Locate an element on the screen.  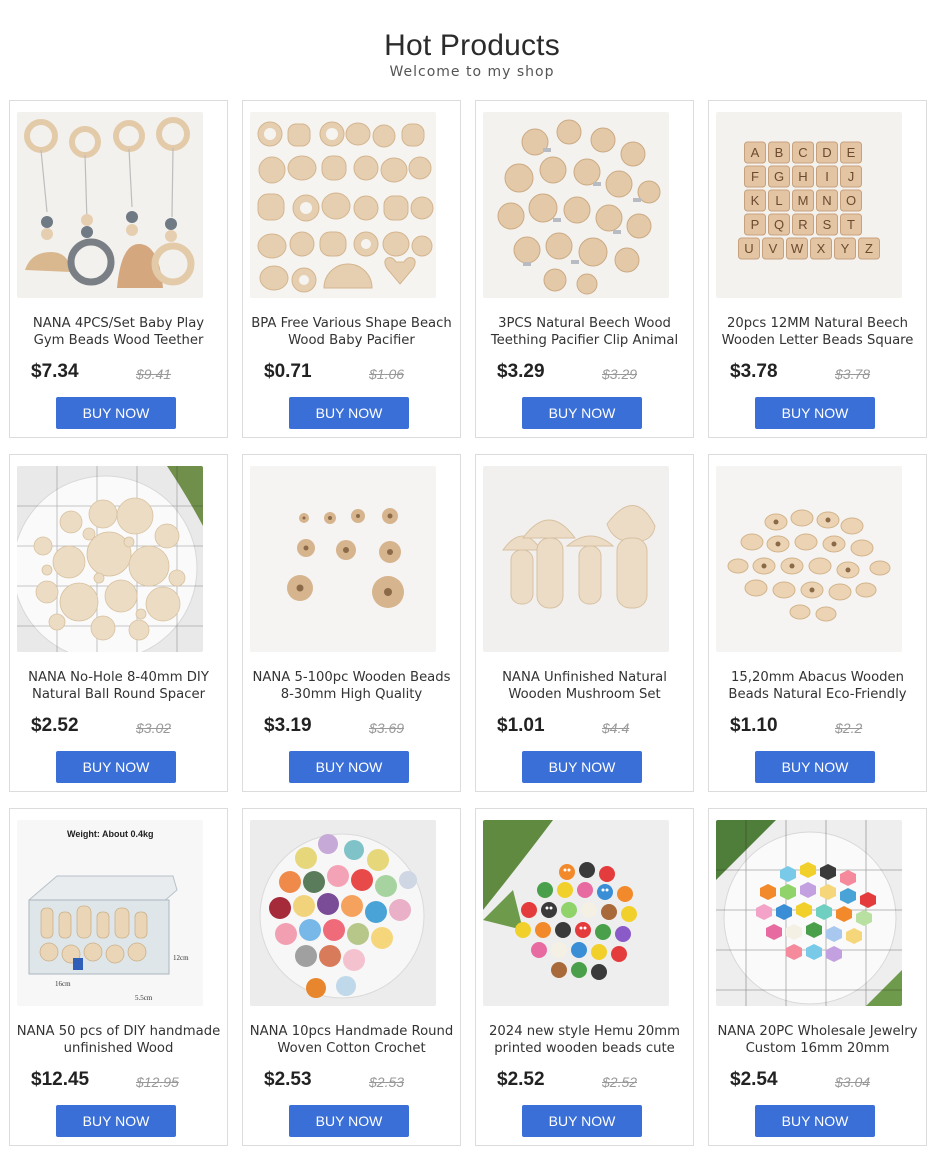
svg-text: X is located at coordinates (821, 248).